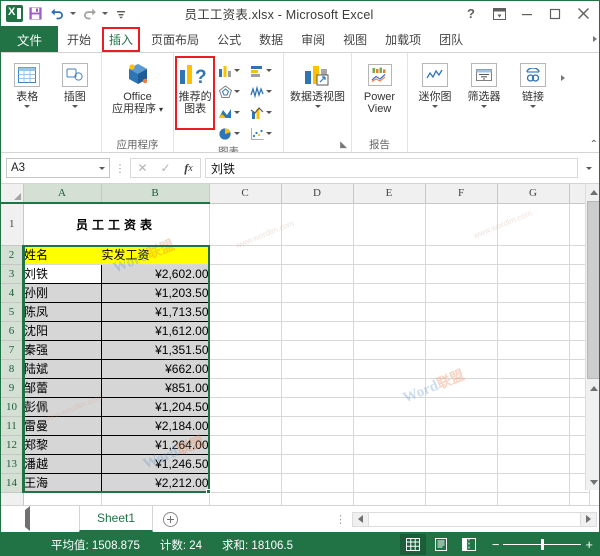  Describe the element at coordinates (175, 39) in the screenshot. I see `tab-page-layout: 页面布局` at that location.